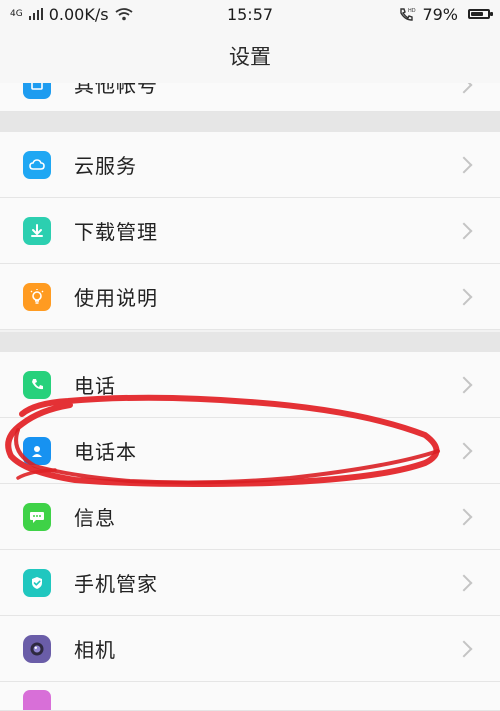 This screenshot has height=711, width=500. What do you see at coordinates (105, 166) in the screenshot?
I see `row-label: 云服务` at bounding box center [105, 166].